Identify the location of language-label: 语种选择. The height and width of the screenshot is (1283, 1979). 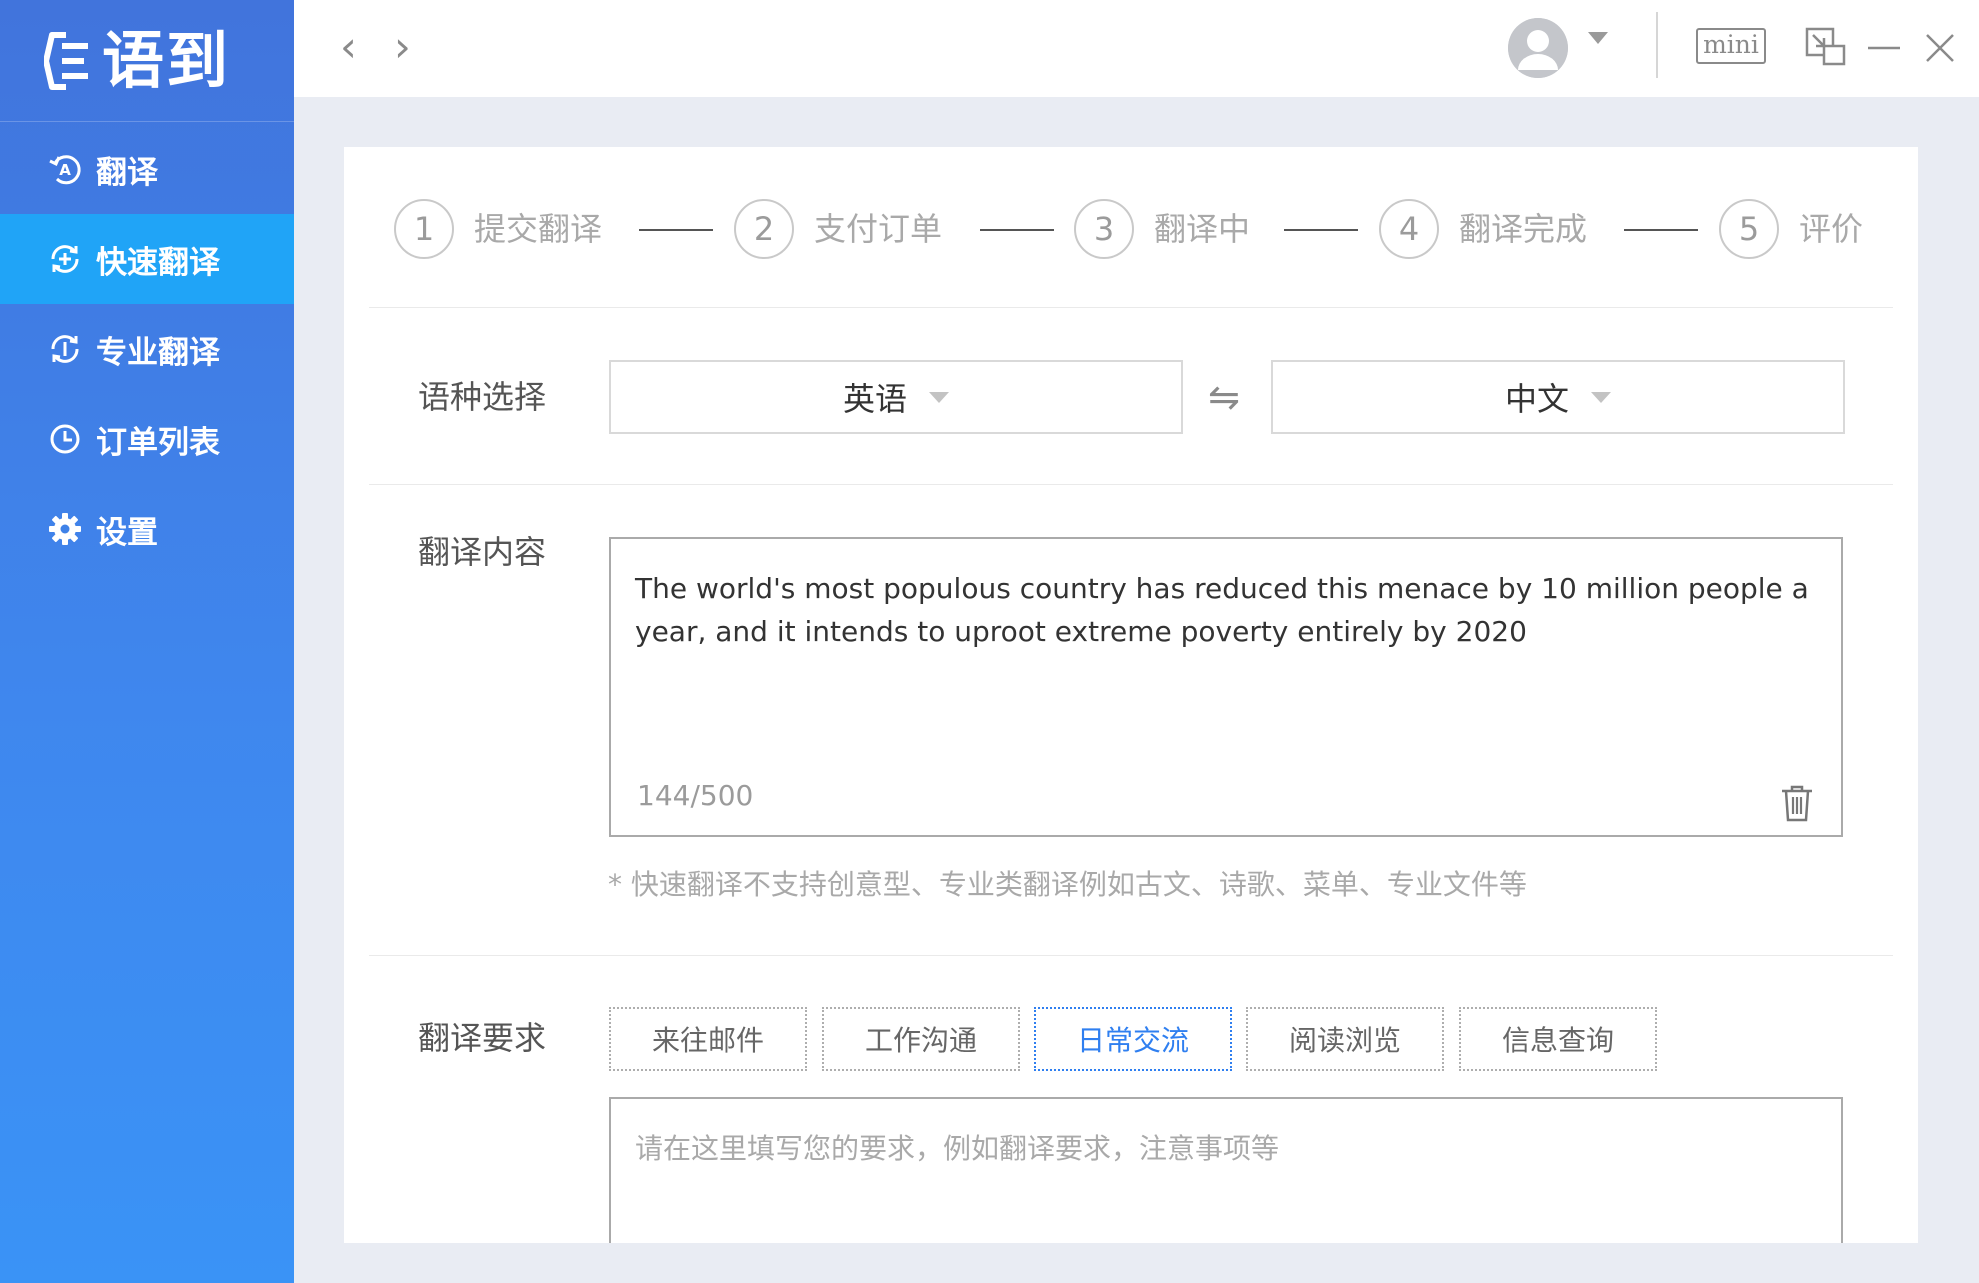
(482, 397).